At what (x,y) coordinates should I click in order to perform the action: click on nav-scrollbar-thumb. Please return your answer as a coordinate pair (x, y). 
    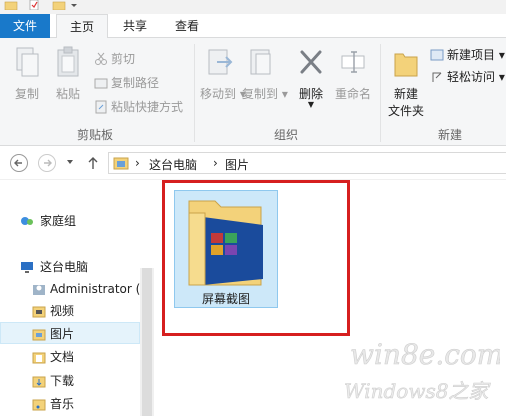
    Looking at the image, I should click on (147, 342).